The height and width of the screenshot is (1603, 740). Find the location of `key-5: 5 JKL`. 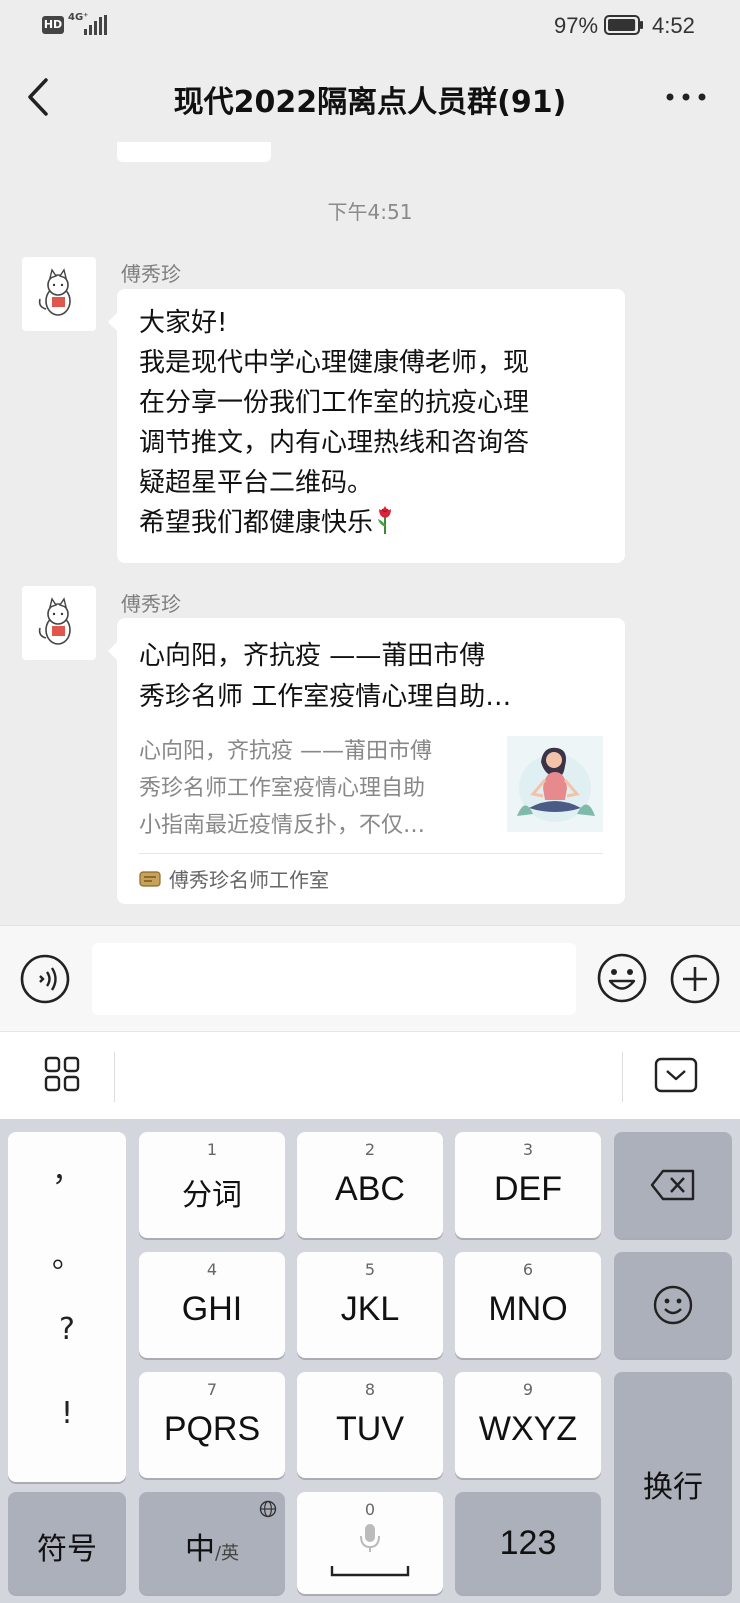

key-5: 5 JKL is located at coordinates (370, 1305).